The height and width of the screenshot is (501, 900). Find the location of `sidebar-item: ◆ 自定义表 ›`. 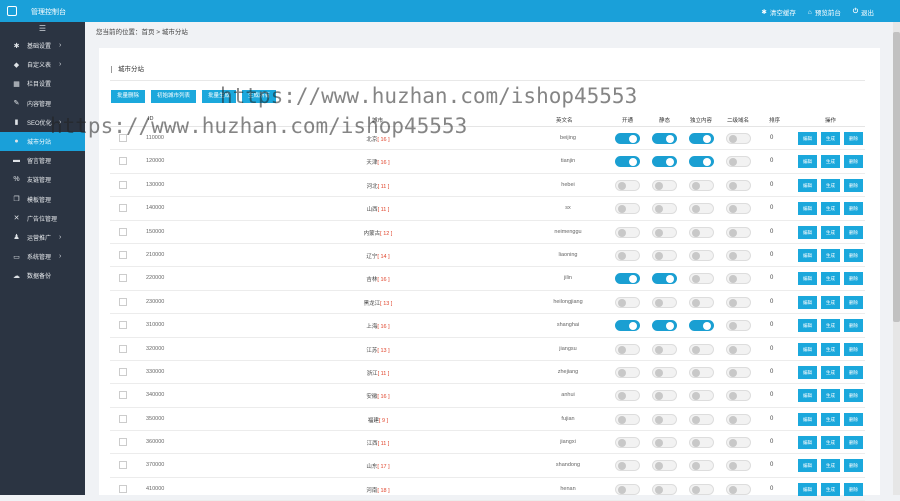

sidebar-item: ◆ 自定义表 › is located at coordinates (42, 64).